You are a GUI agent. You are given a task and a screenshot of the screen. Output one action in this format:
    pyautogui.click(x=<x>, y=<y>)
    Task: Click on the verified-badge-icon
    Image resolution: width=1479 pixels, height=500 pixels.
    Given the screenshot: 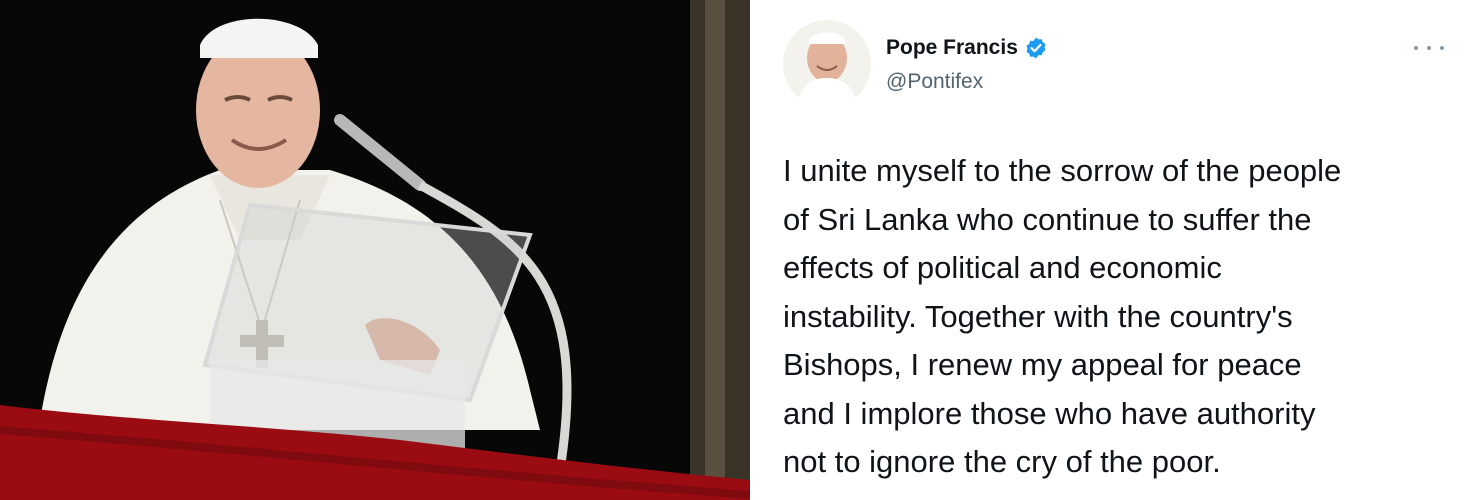 What is the action you would take?
    pyautogui.click(x=1036, y=48)
    